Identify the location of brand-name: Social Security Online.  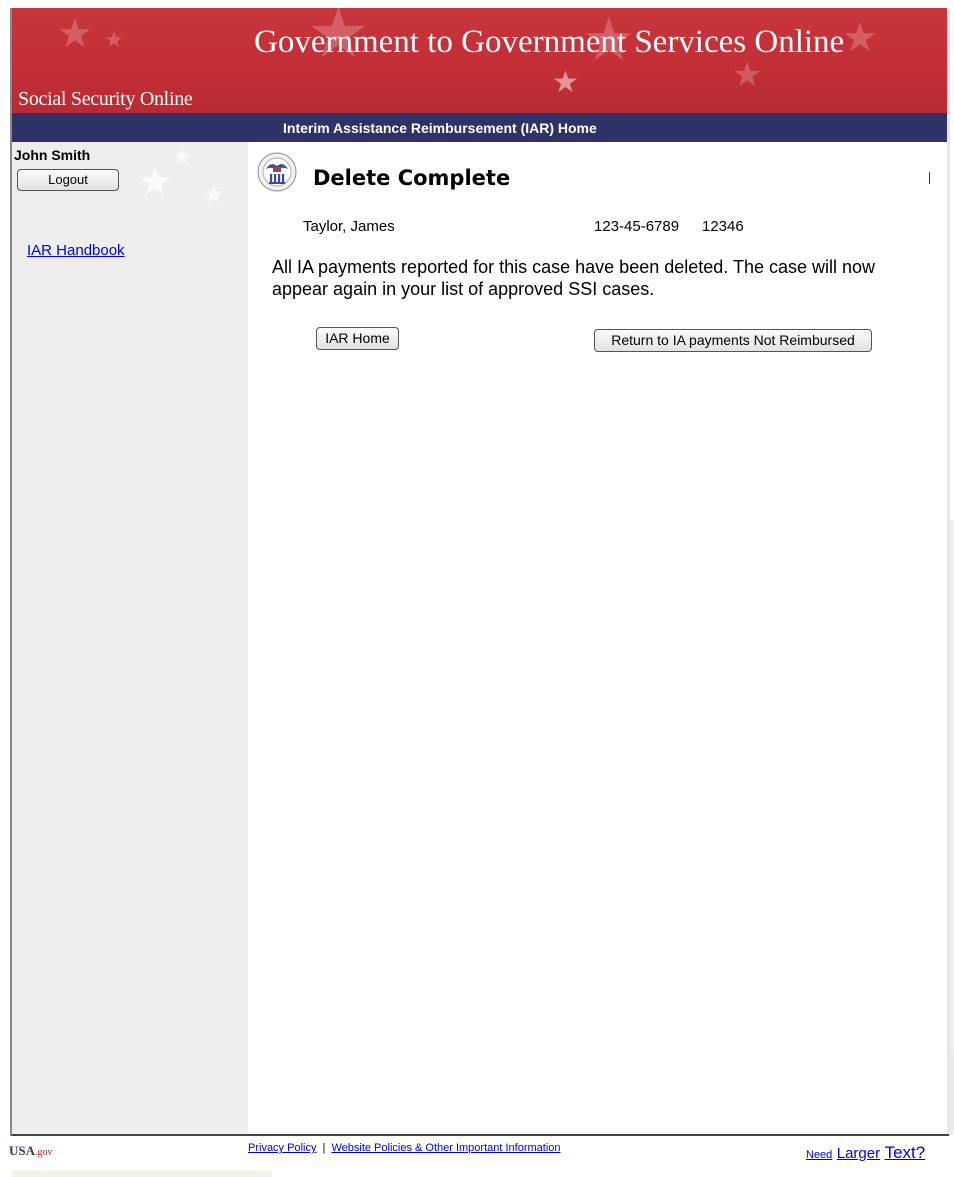
(105, 99).